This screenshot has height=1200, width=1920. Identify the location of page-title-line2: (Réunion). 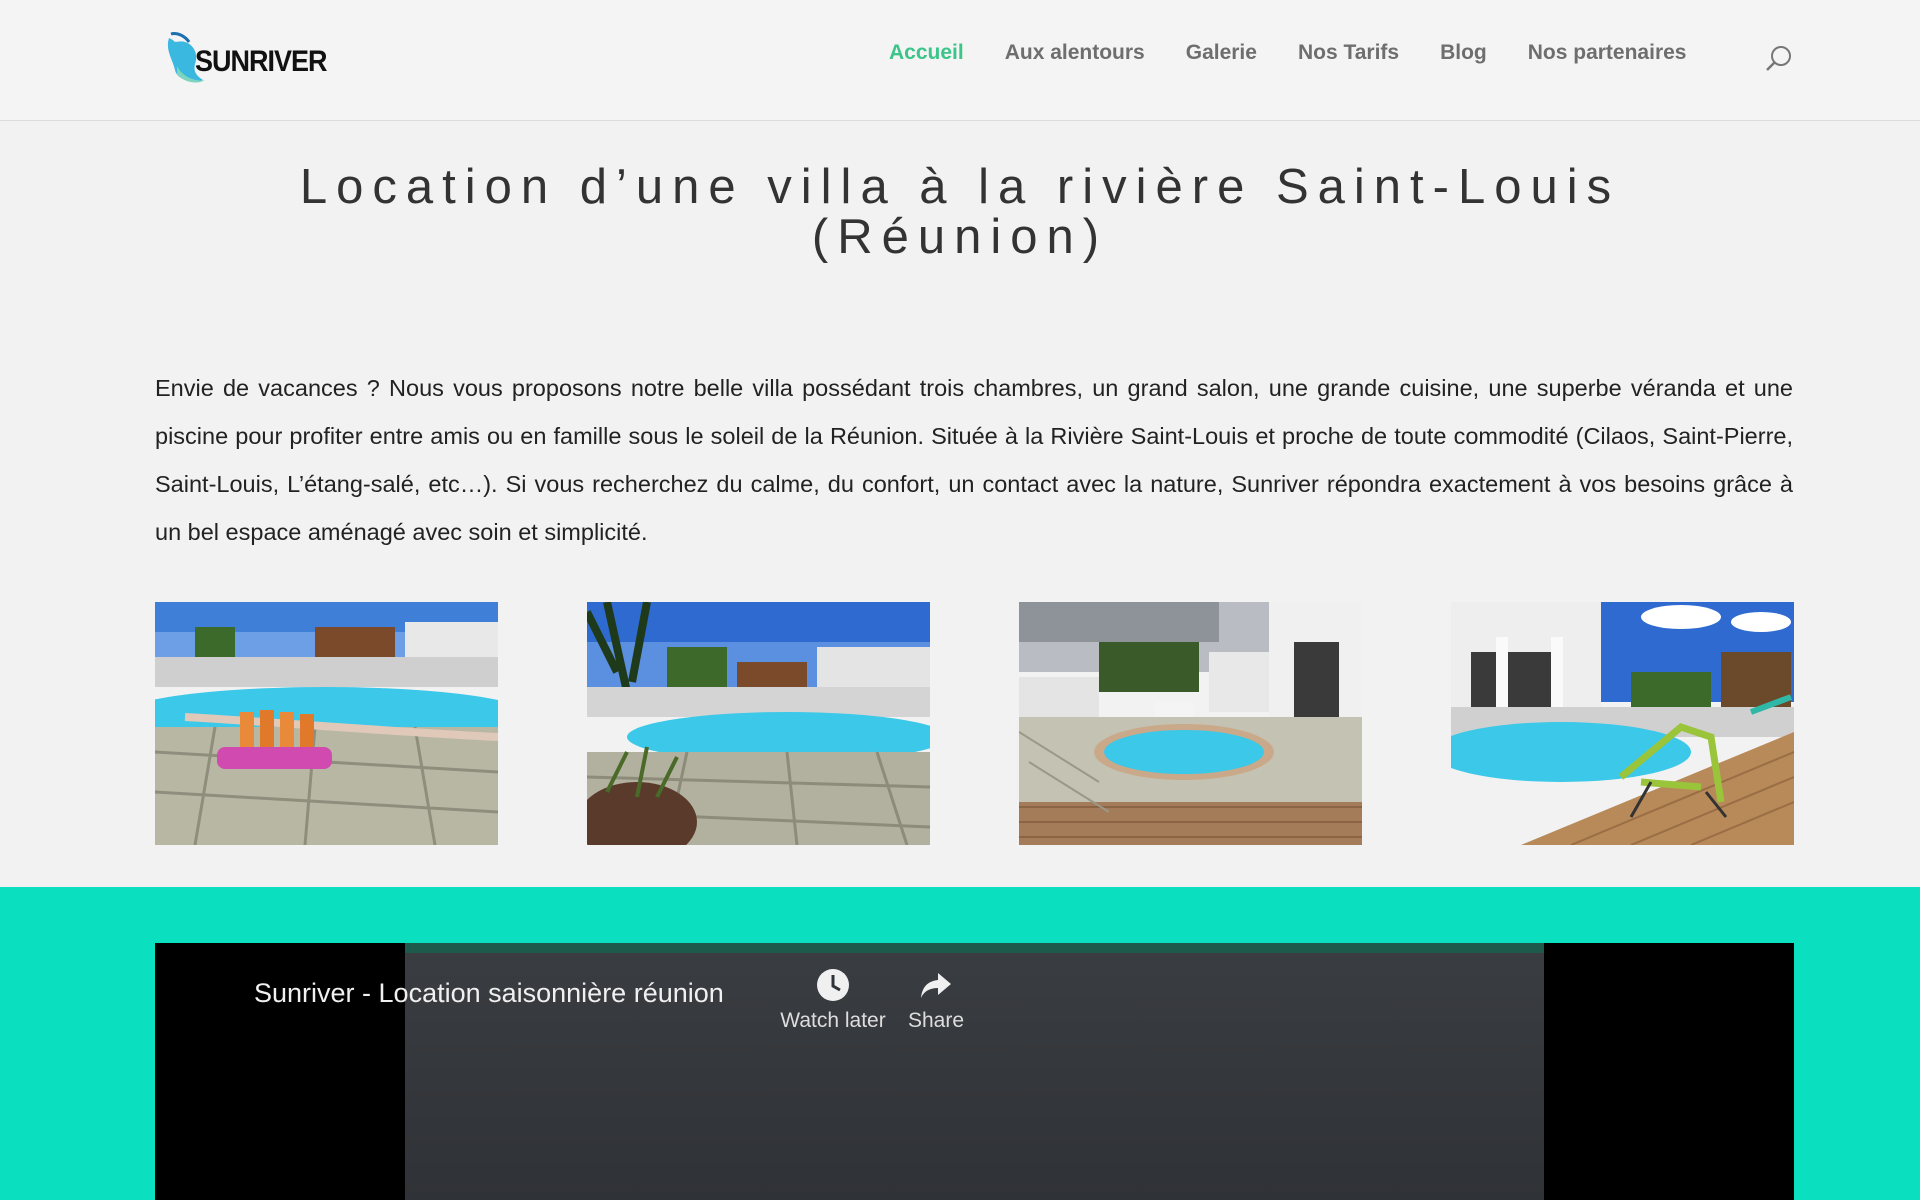
(960, 237).